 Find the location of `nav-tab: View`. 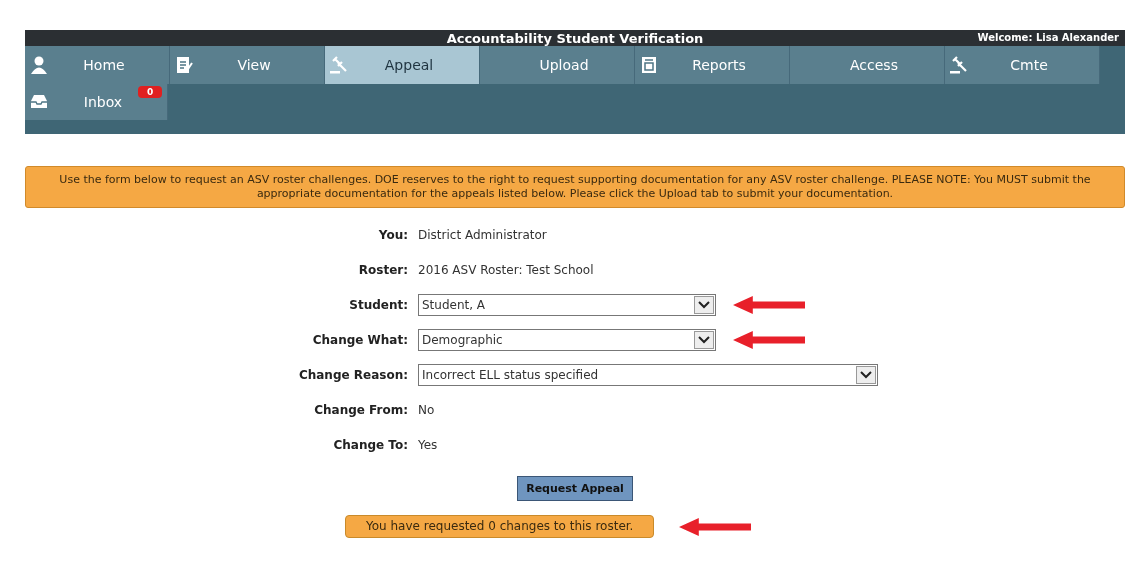

nav-tab: View is located at coordinates (247, 65).